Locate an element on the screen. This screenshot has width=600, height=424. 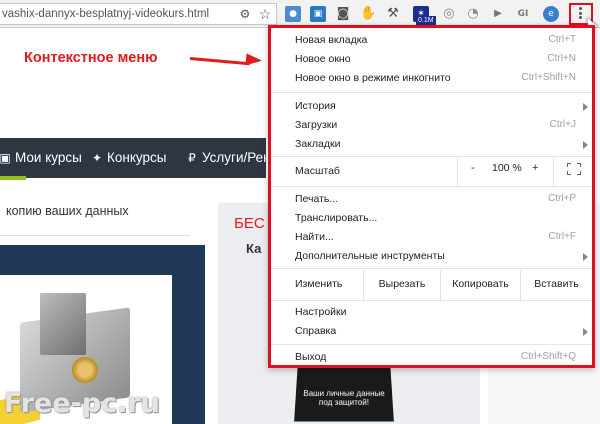
cut-label: Вырезать is located at coordinates (402, 284).